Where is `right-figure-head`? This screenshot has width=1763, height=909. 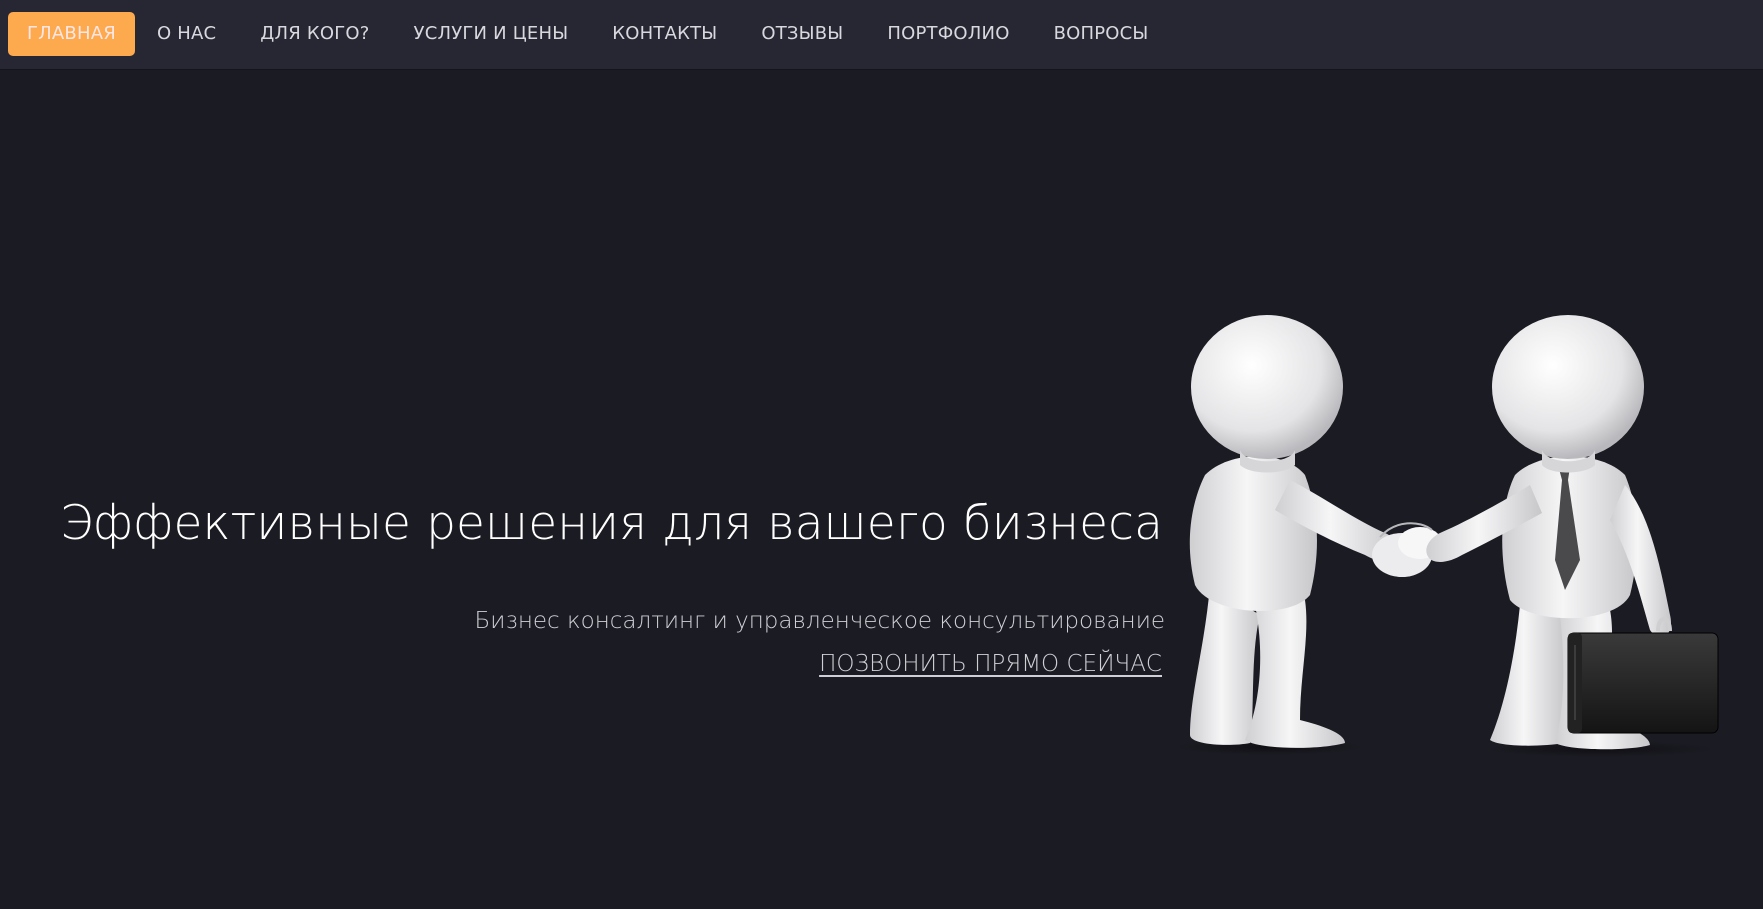
right-figure-head is located at coordinates (1568, 387).